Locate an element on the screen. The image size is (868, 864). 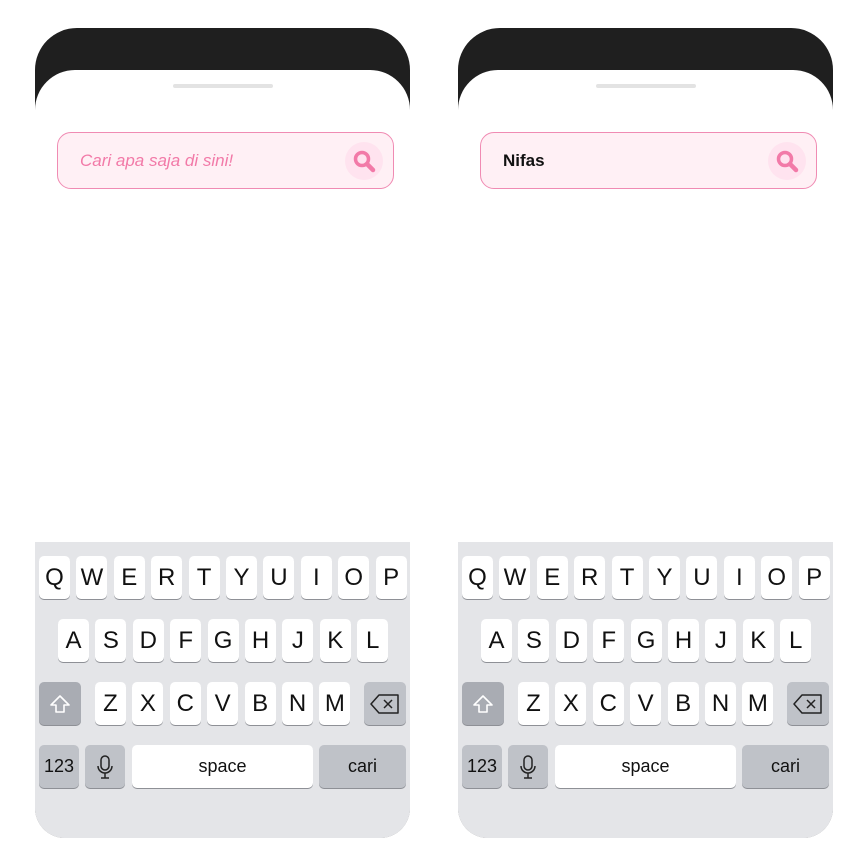
key-label: K is located at coordinates (758, 640).